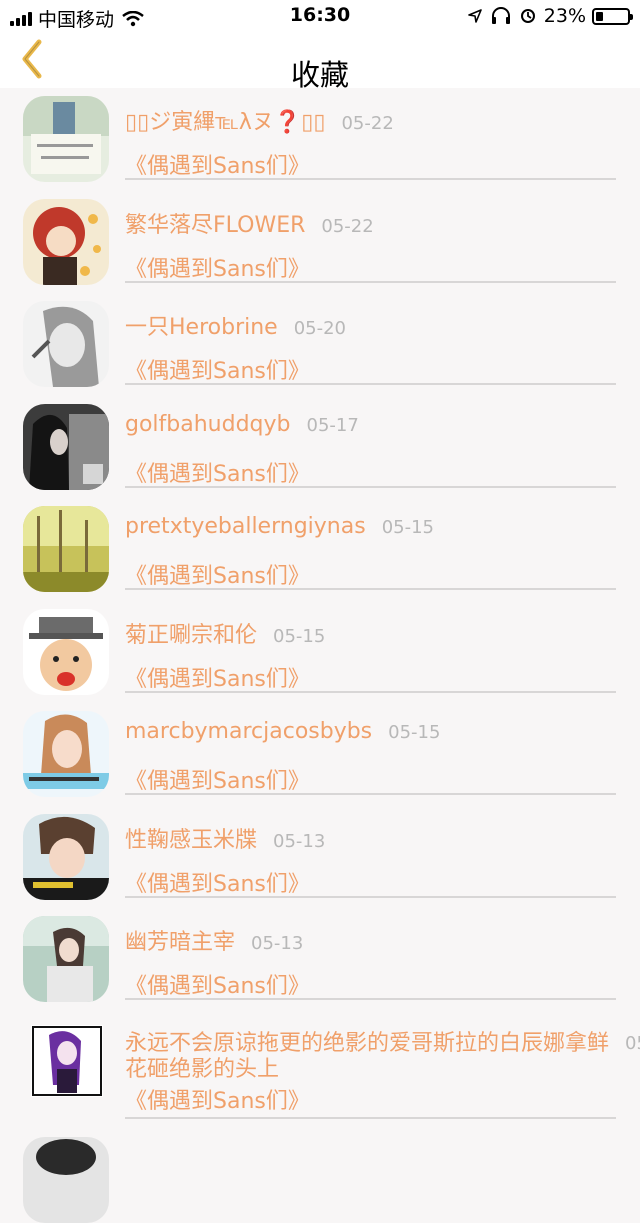 Image resolution: width=640 pixels, height=1223 pixels. Describe the element at coordinates (320, 242) in the screenshot. I see `list-item: 繁华落尽FLOWER 05-22 《偶遇到Sans们》` at that location.